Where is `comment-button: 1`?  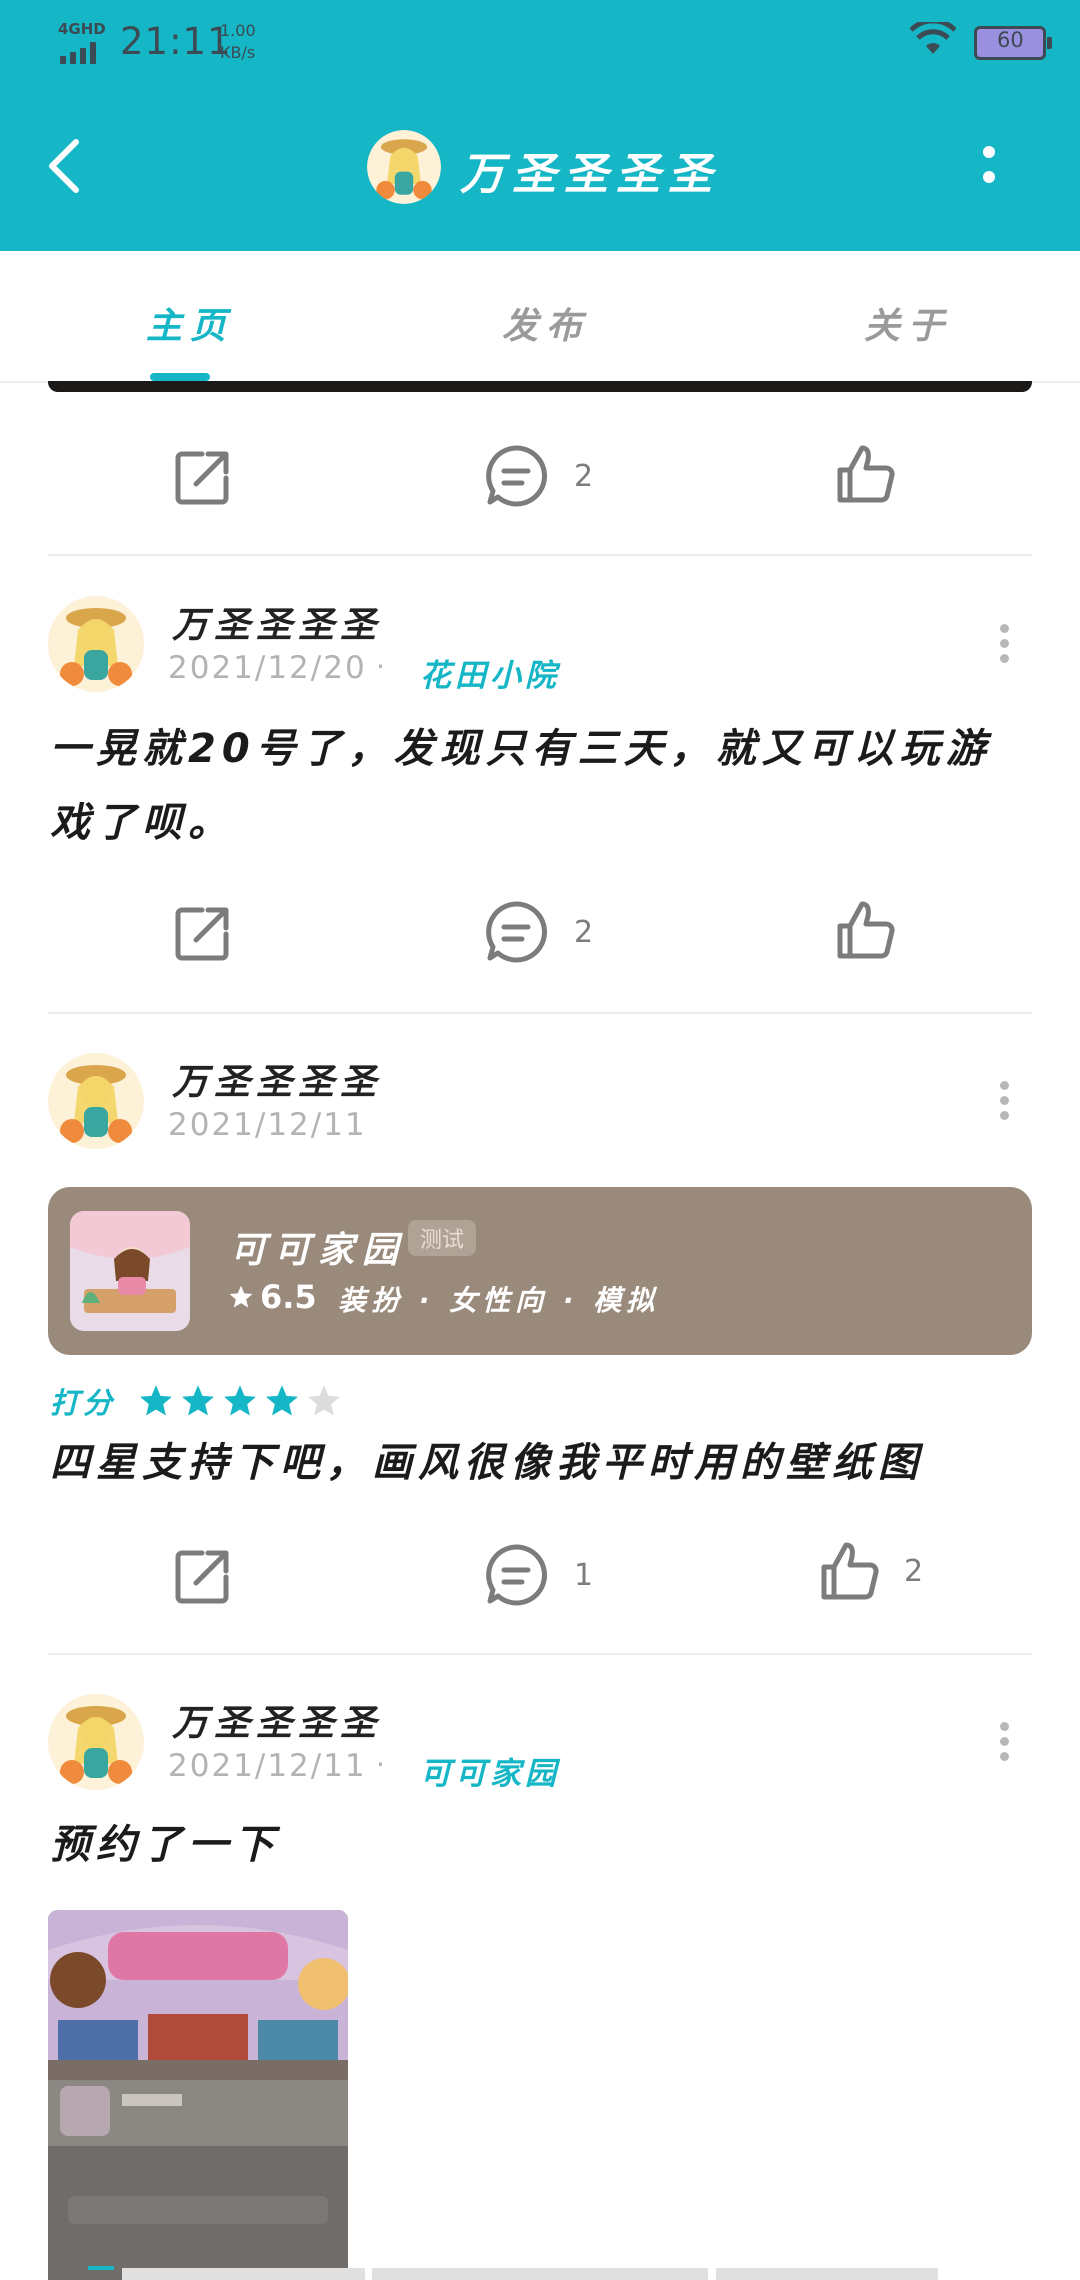
comment-button: 1 is located at coordinates (538, 1575).